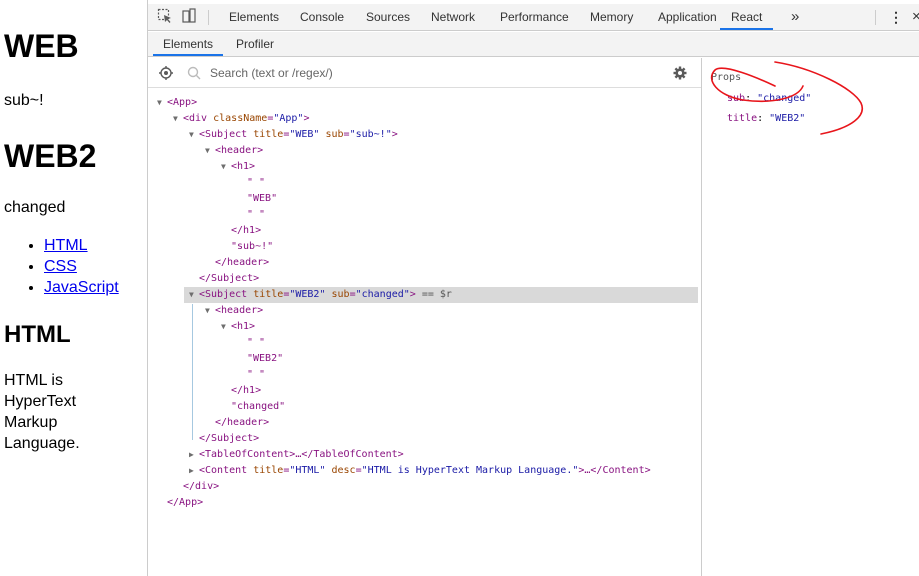  What do you see at coordinates (388, 17) in the screenshot?
I see `tab-sources: Sources` at bounding box center [388, 17].